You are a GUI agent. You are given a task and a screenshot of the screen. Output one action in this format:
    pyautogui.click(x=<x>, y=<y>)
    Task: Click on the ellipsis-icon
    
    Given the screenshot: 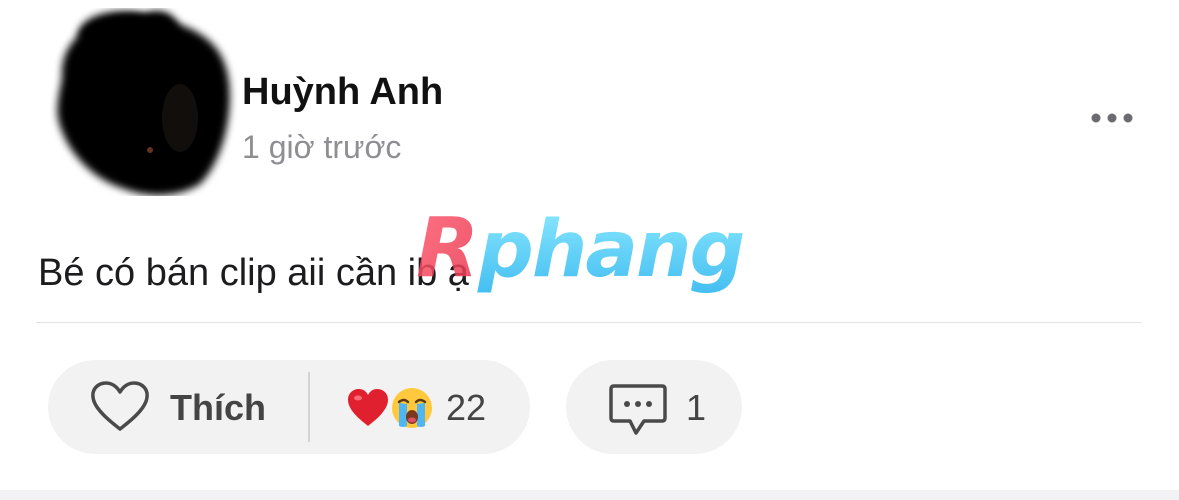 What is the action you would take?
    pyautogui.click(x=1112, y=118)
    